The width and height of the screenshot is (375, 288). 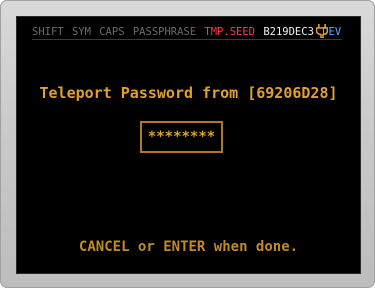 What do you see at coordinates (229, 32) in the screenshot?
I see `tmp-seed-indicator: TMP.SEED` at bounding box center [229, 32].